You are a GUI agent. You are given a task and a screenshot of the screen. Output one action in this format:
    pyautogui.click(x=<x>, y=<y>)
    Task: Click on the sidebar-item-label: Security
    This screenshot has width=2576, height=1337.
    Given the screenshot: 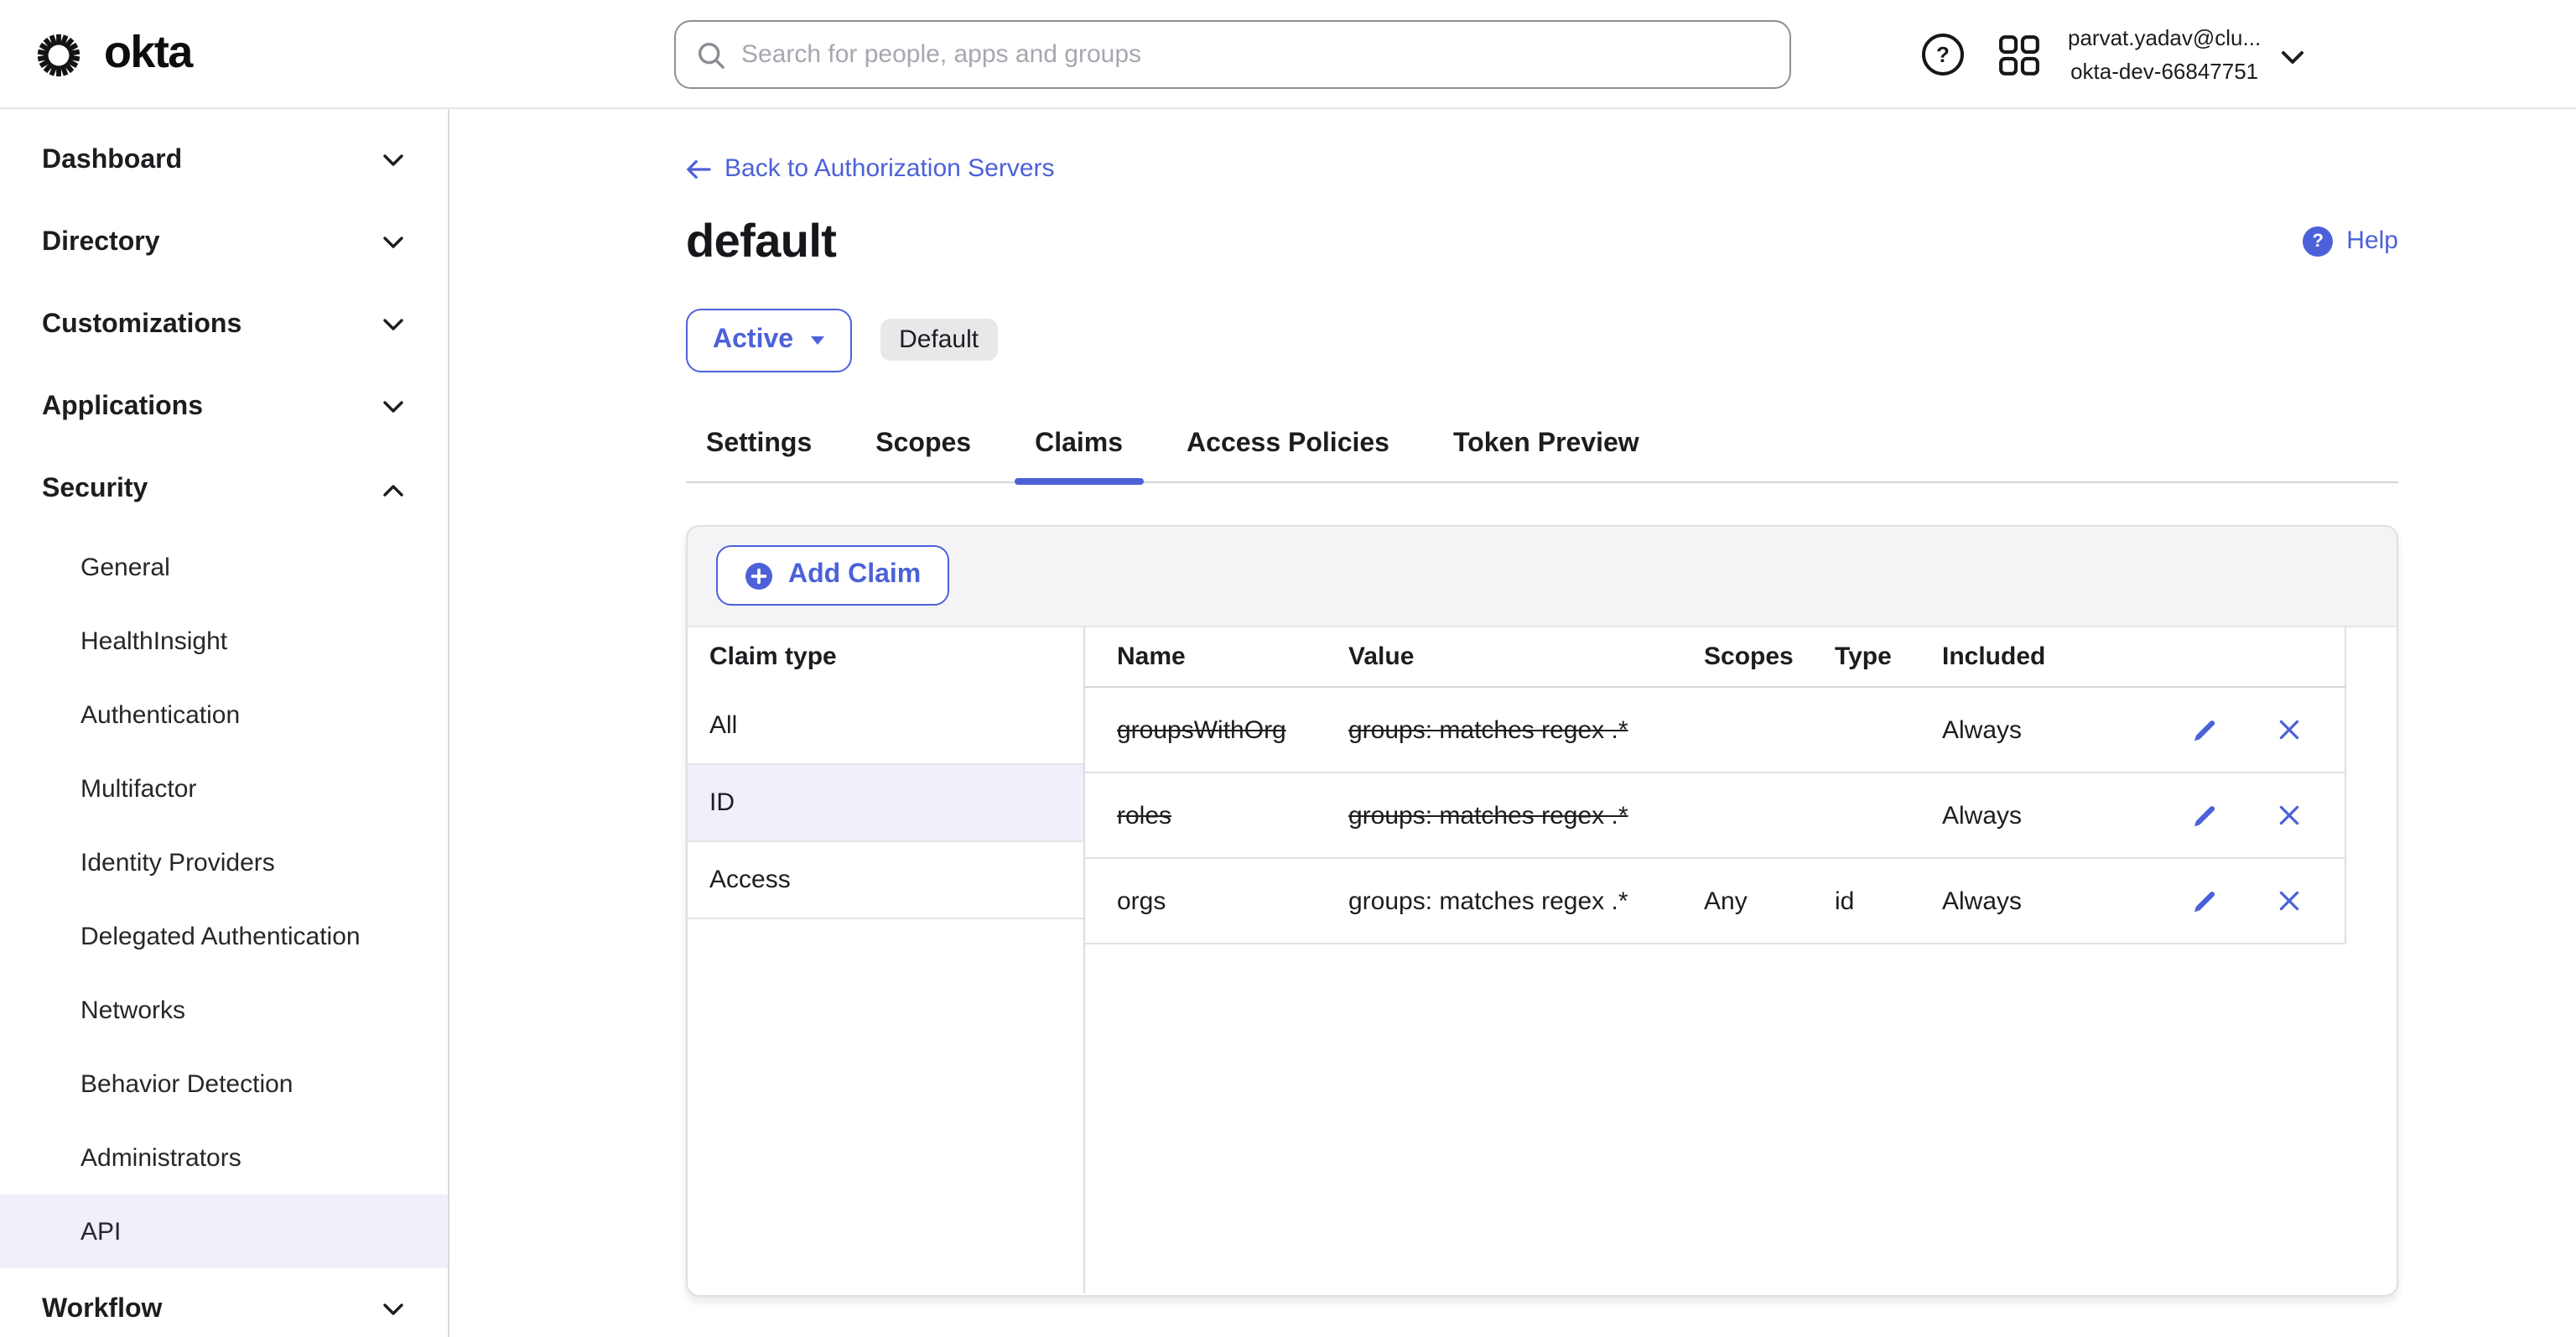 What is the action you would take?
    pyautogui.click(x=95, y=488)
    